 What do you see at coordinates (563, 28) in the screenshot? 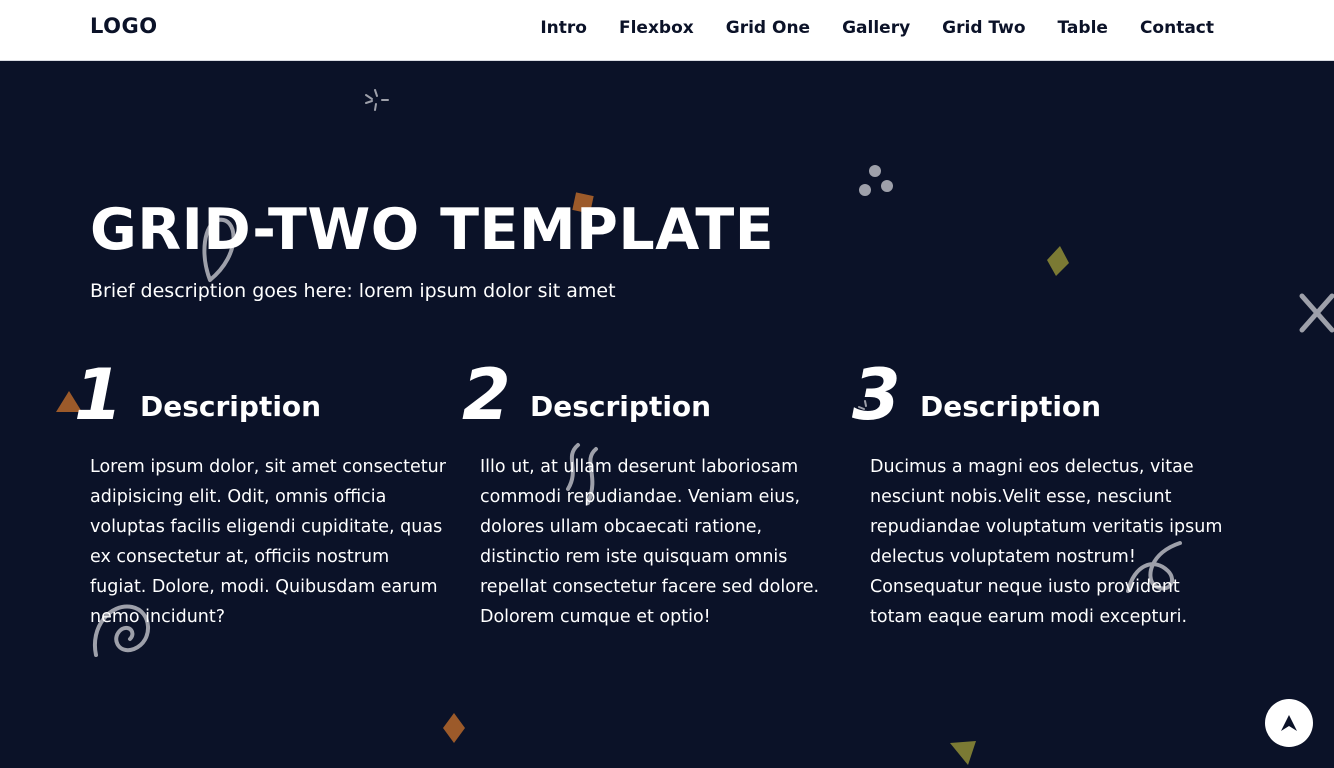
I see `nav-link-intro: Intro` at bounding box center [563, 28].